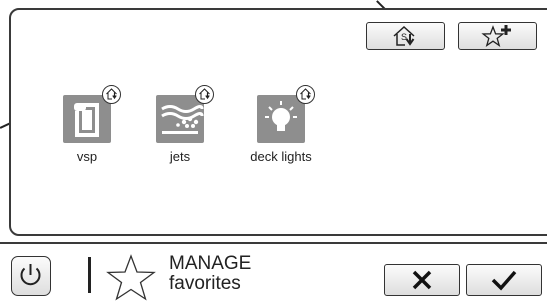 The image size is (547, 305). Describe the element at coordinates (205, 283) in the screenshot. I see `manage-subtitle: favorites` at that location.